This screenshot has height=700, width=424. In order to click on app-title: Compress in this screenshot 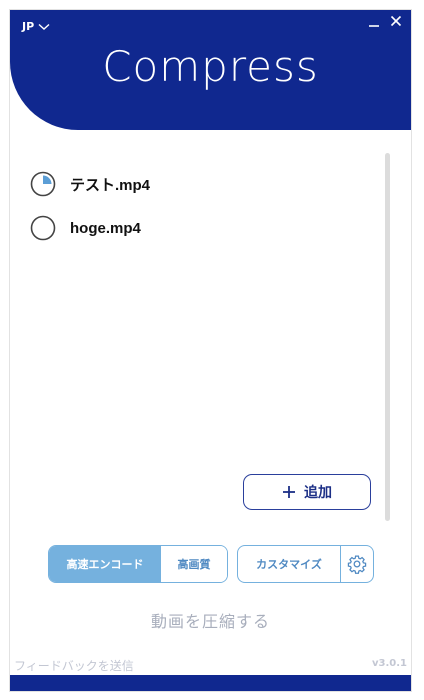, I will do `click(210, 66)`.